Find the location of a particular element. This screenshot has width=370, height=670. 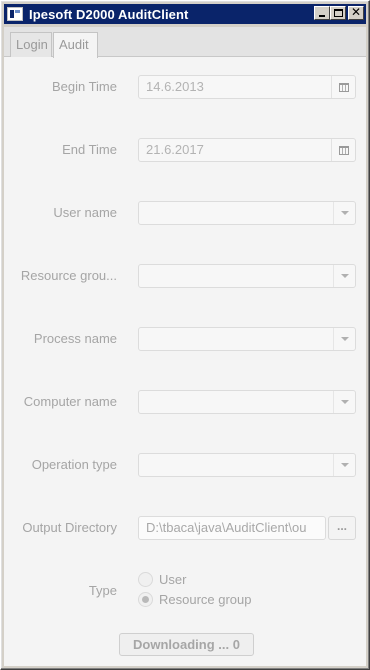

close-button: ✕ is located at coordinates (356, 12).